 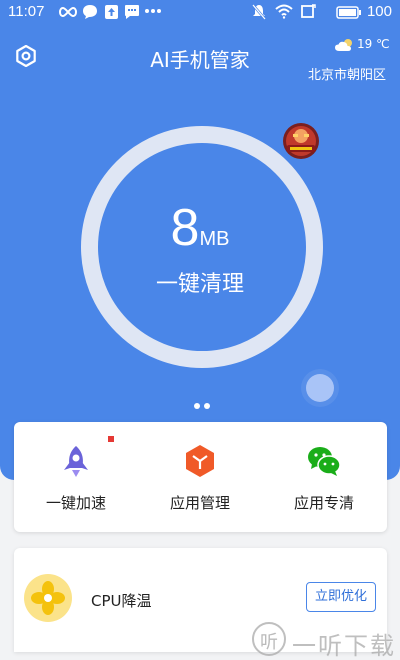 What do you see at coordinates (200, 461) in the screenshot?
I see `cube-icon` at bounding box center [200, 461].